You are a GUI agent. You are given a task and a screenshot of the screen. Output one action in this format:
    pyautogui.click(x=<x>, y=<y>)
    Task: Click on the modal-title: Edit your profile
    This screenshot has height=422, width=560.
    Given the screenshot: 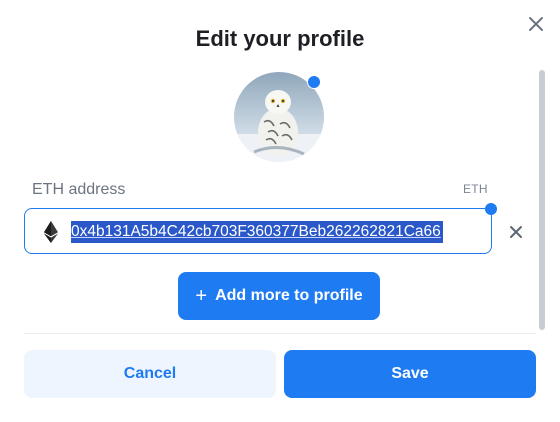 What is the action you would take?
    pyautogui.click(x=280, y=38)
    